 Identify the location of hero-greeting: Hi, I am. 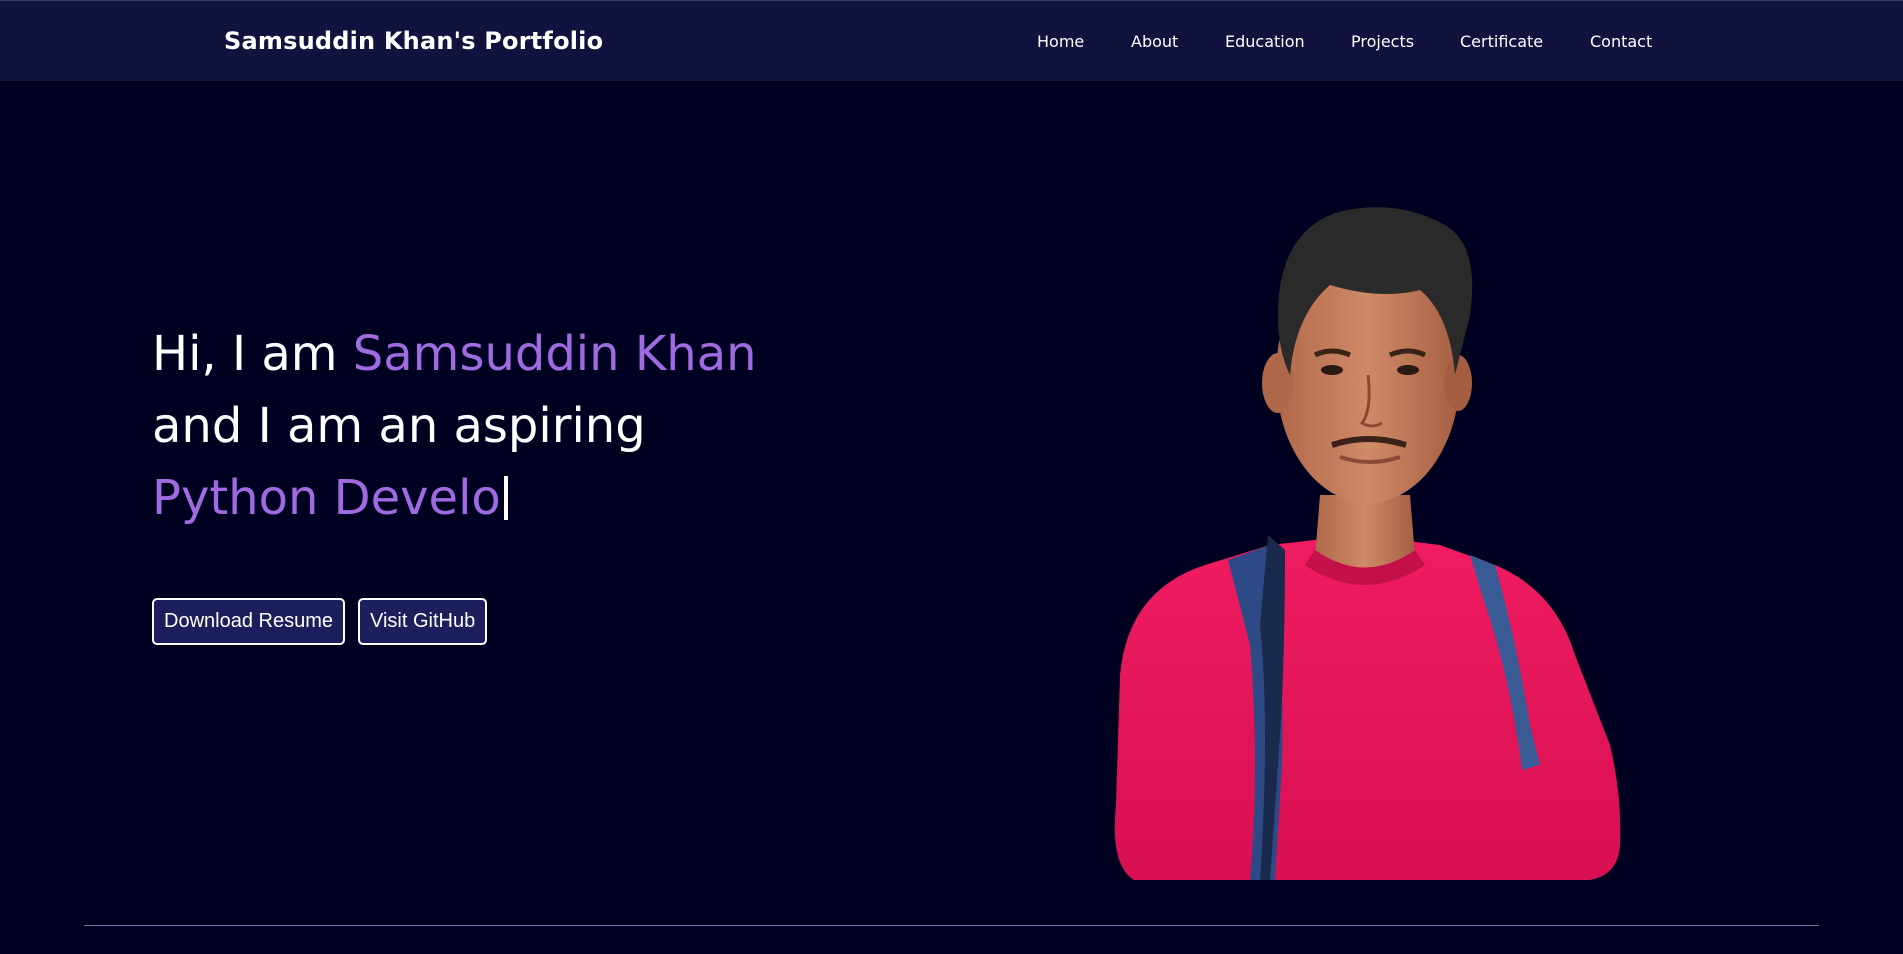
(252, 354).